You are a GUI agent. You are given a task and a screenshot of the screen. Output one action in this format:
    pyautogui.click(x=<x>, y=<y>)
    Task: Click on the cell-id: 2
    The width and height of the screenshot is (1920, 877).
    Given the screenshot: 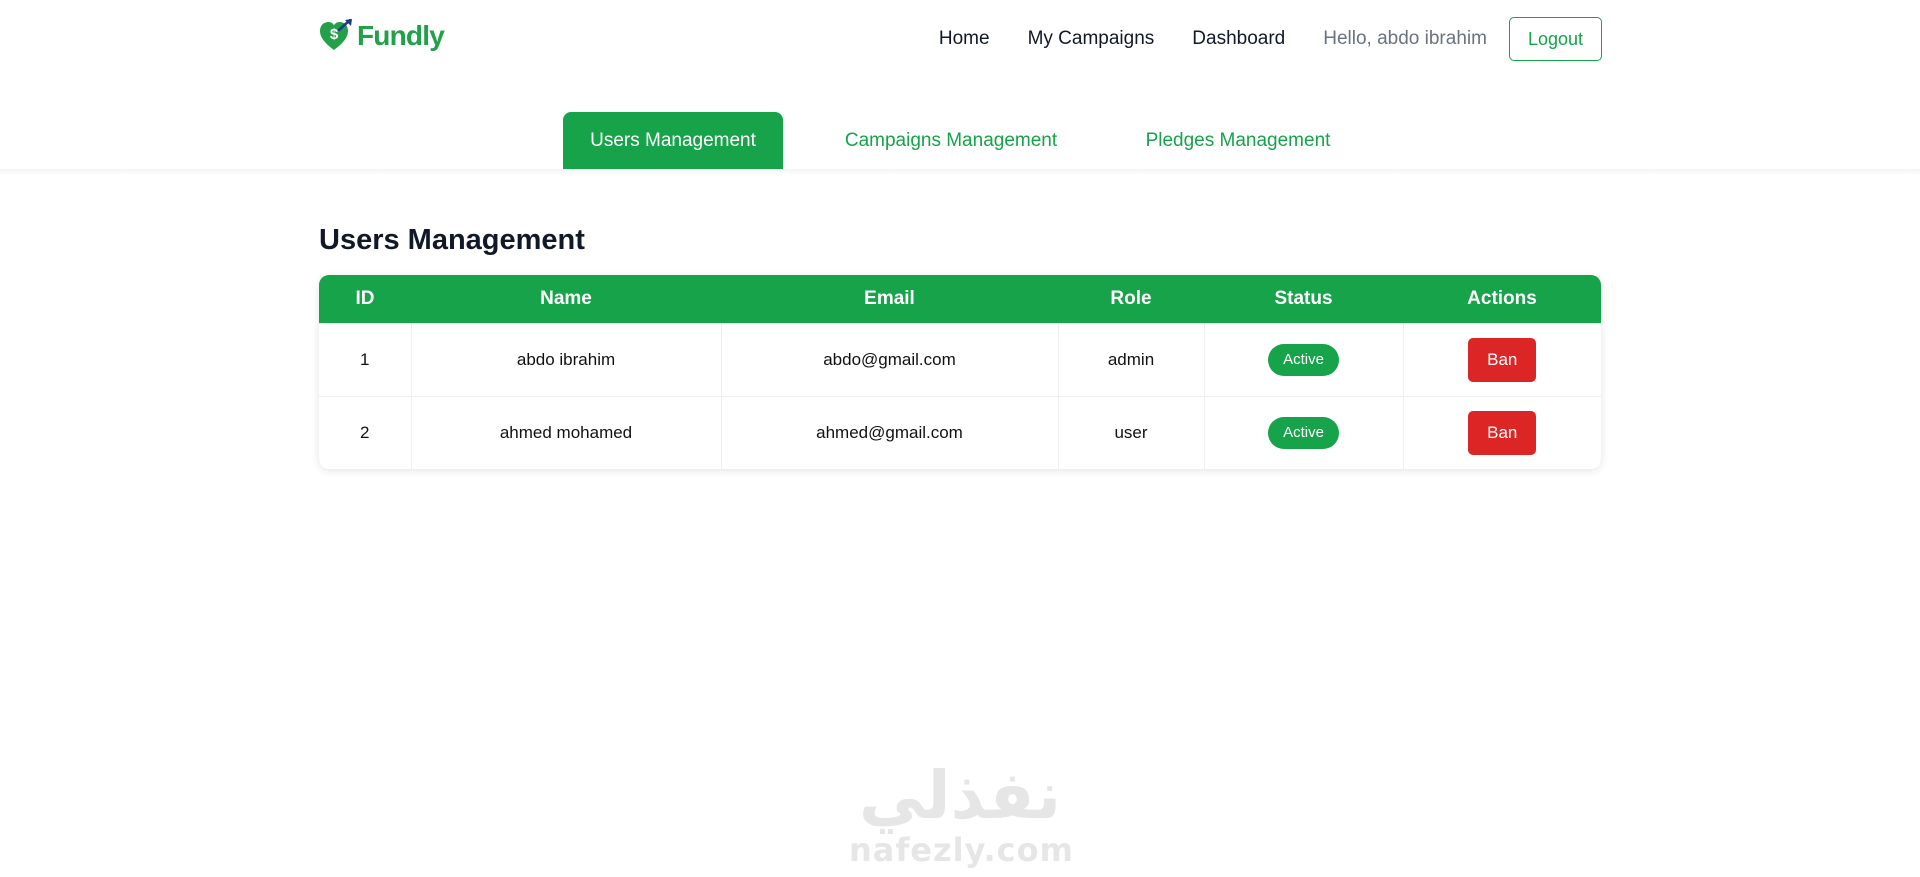 What is the action you would take?
    pyautogui.click(x=365, y=432)
    